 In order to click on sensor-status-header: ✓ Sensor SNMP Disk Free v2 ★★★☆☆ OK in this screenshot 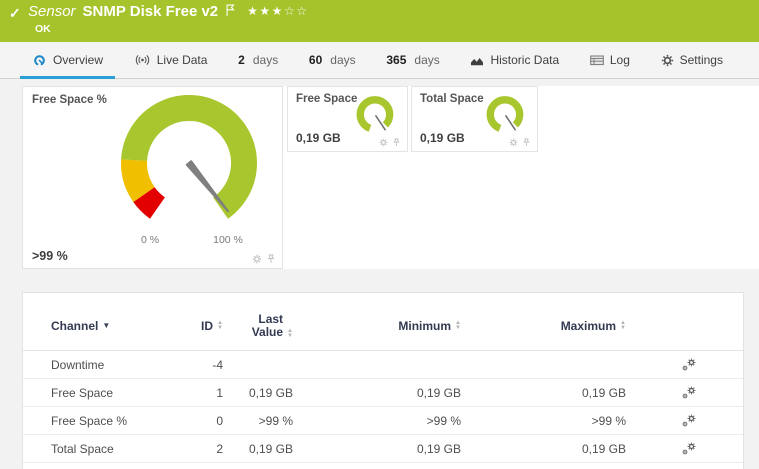, I will do `click(379, 21)`.